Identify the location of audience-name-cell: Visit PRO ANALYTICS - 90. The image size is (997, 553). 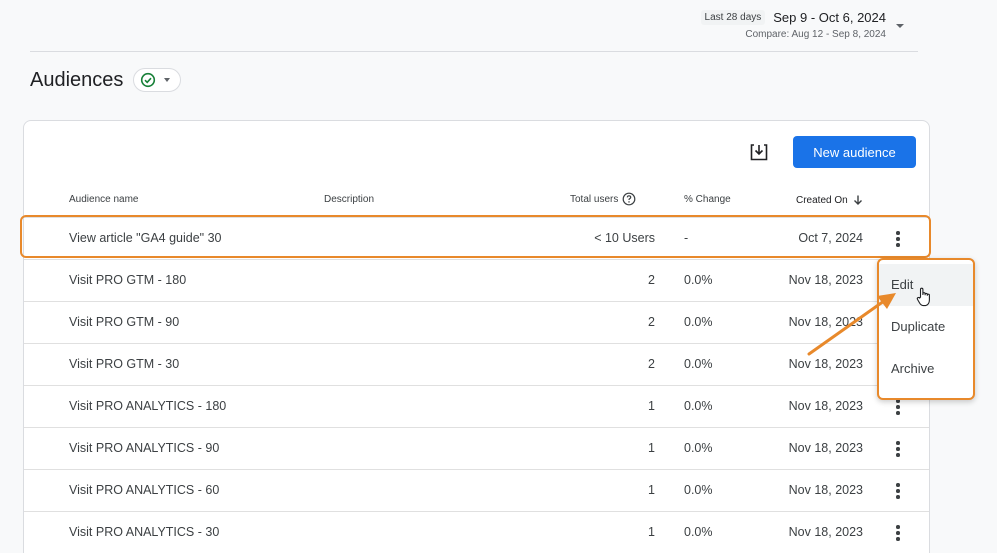
(144, 448).